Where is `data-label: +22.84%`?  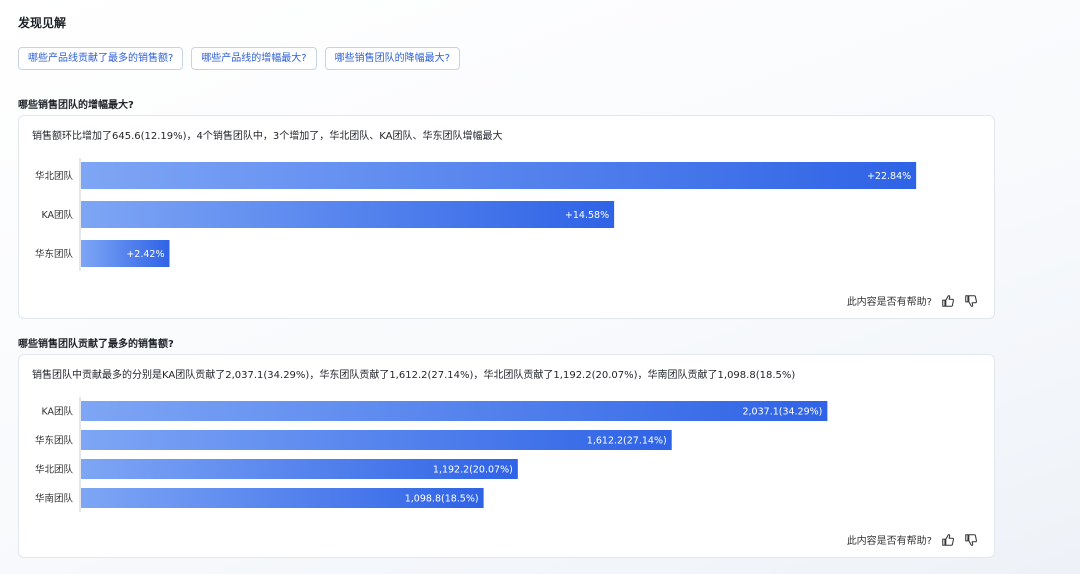 data-label: +22.84% is located at coordinates (889, 176).